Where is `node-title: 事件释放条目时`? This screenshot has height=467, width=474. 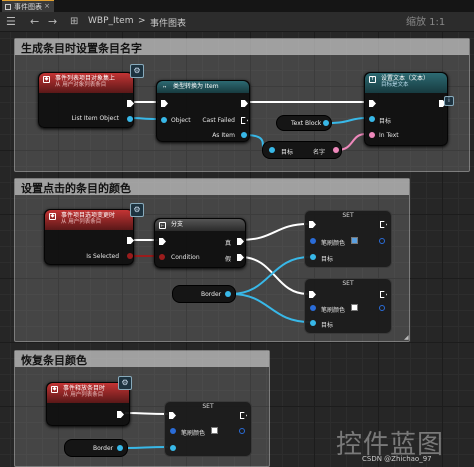
node-title: 事件释放条目时 is located at coordinates (84, 388).